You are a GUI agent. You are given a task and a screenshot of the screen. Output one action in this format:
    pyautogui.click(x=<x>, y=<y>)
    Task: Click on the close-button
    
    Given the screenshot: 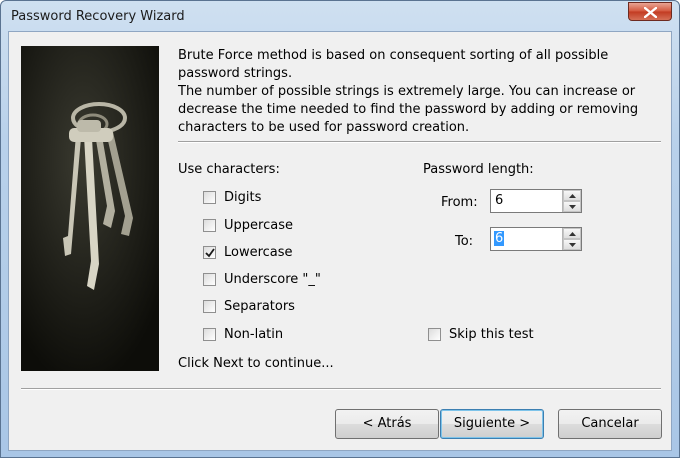 What is the action you would take?
    pyautogui.click(x=650, y=11)
    